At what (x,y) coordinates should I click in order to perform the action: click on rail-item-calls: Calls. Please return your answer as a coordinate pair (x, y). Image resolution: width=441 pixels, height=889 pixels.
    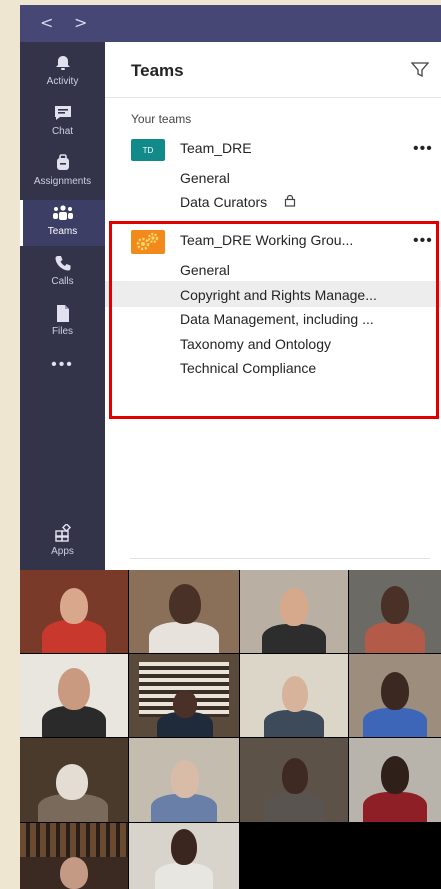
    Looking at the image, I should click on (62, 273).